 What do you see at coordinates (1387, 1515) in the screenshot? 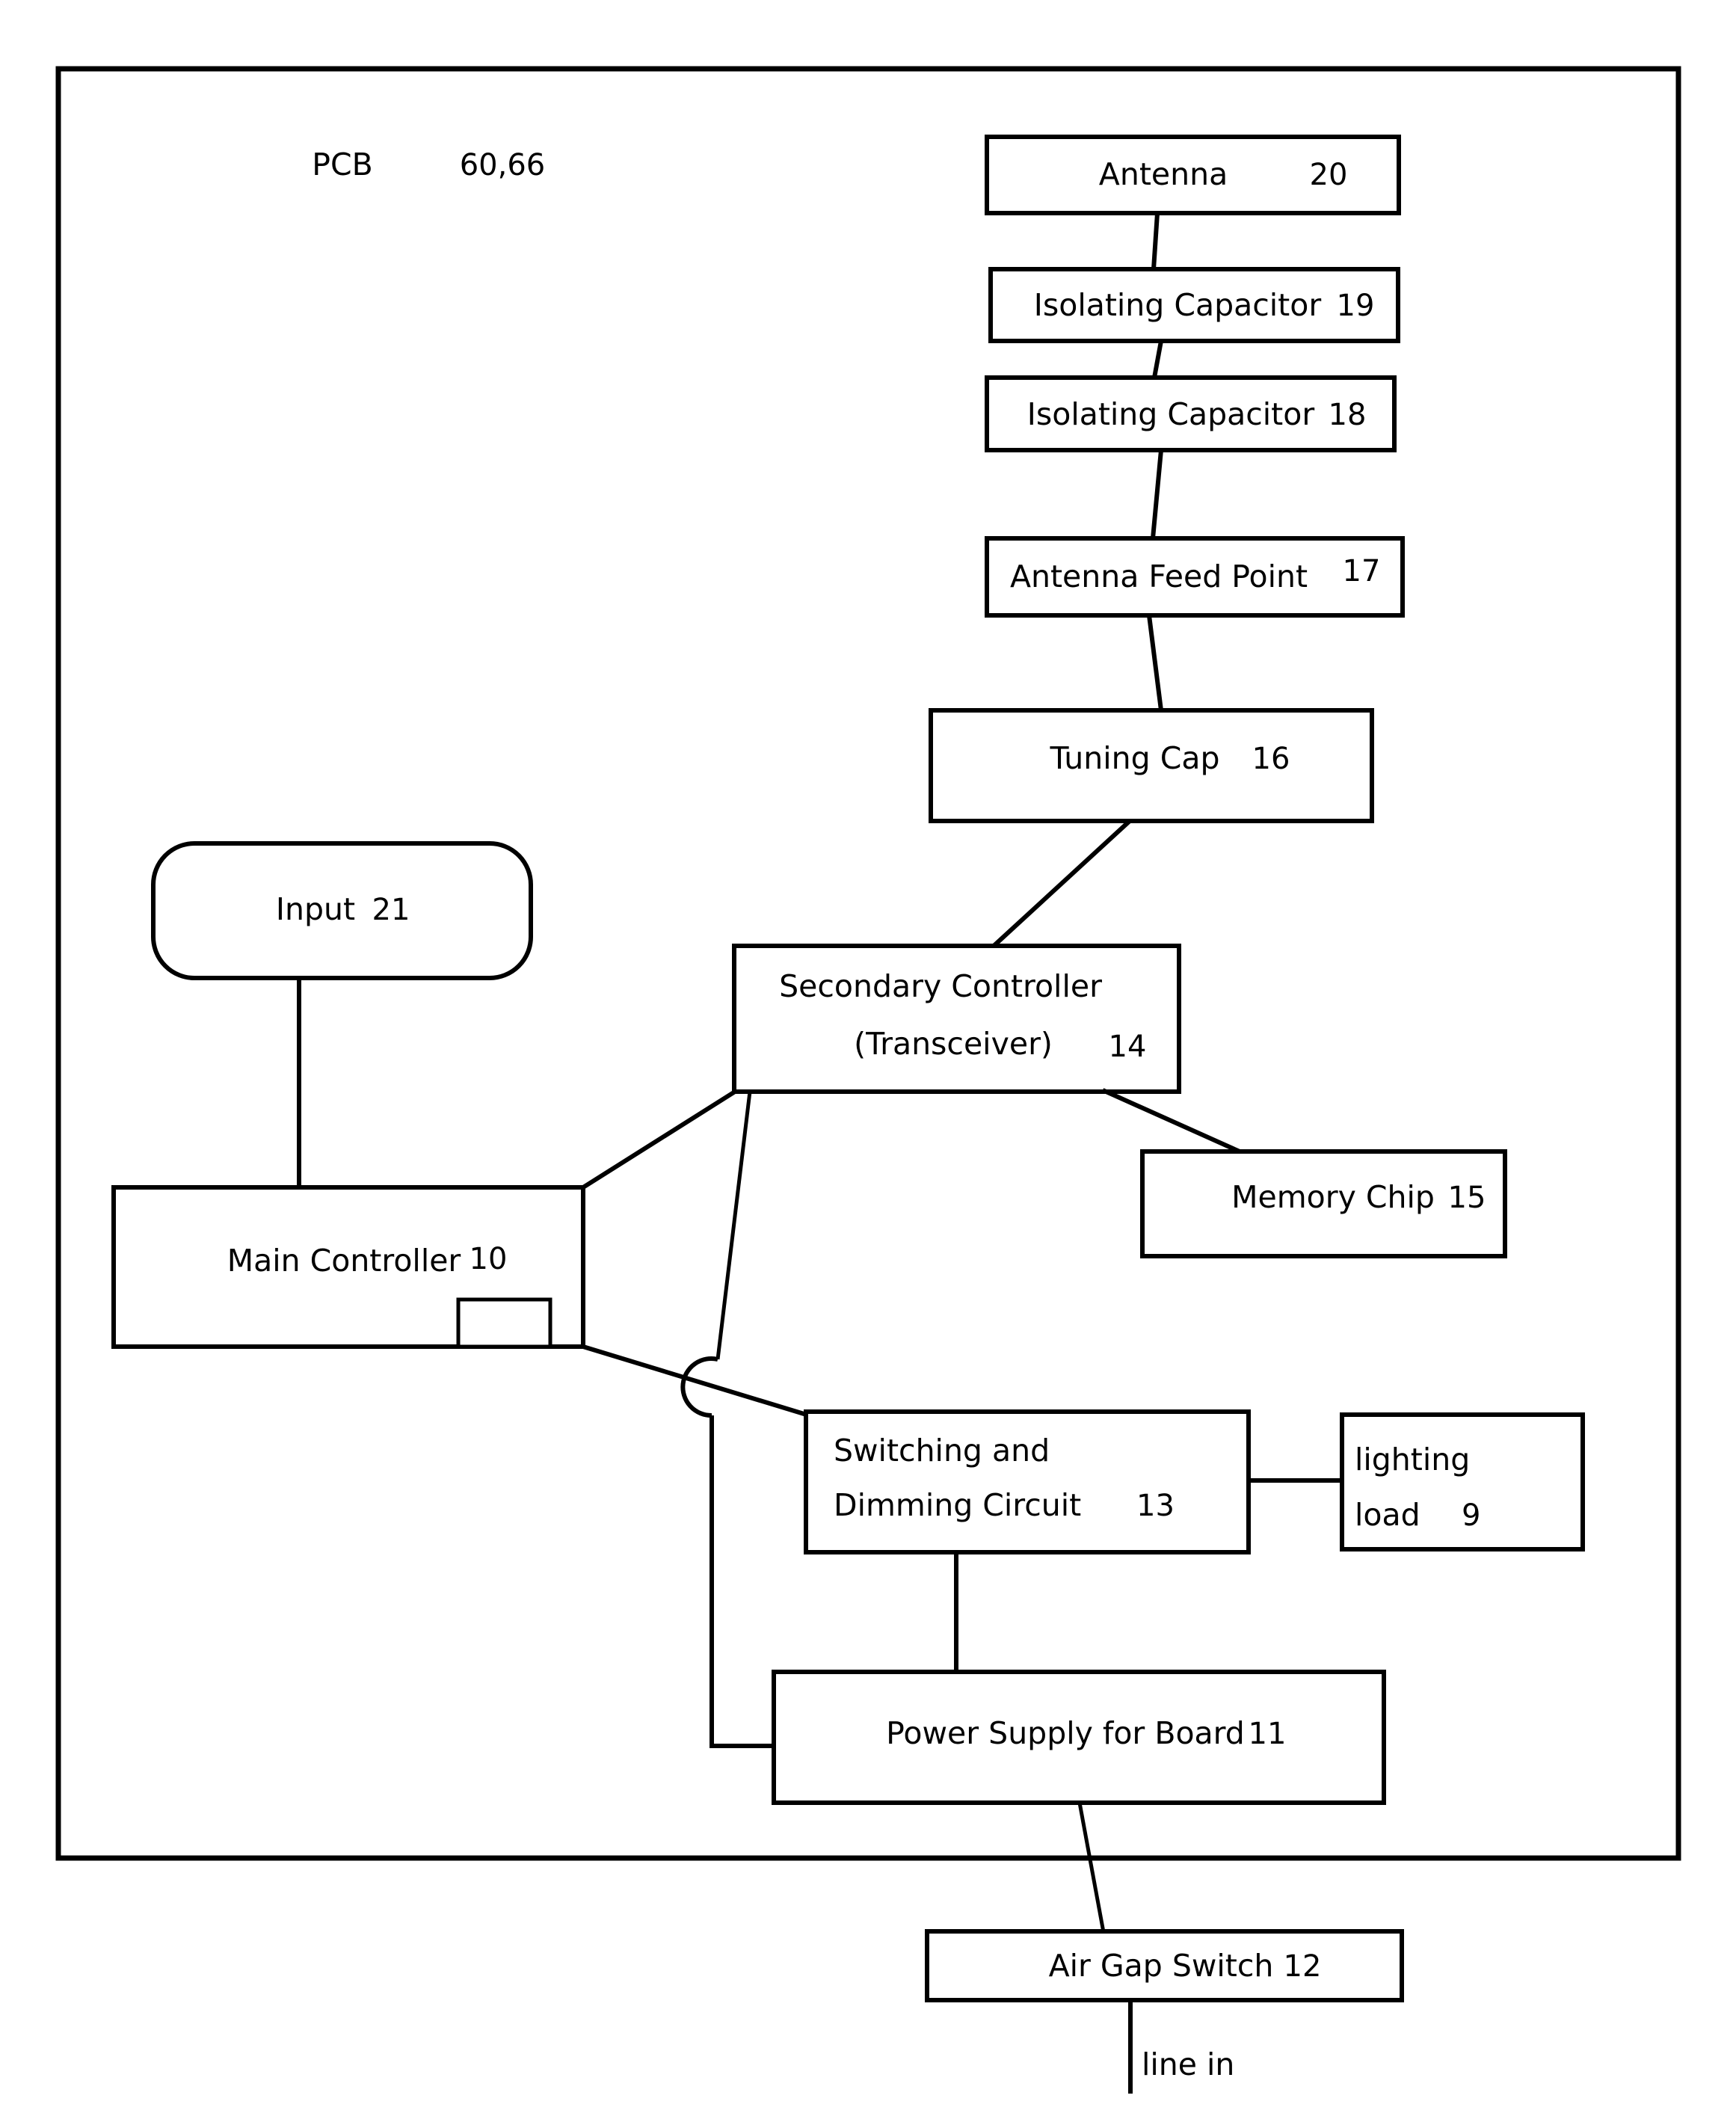
I see `block-lighting-load-label-line2: load` at bounding box center [1387, 1515].